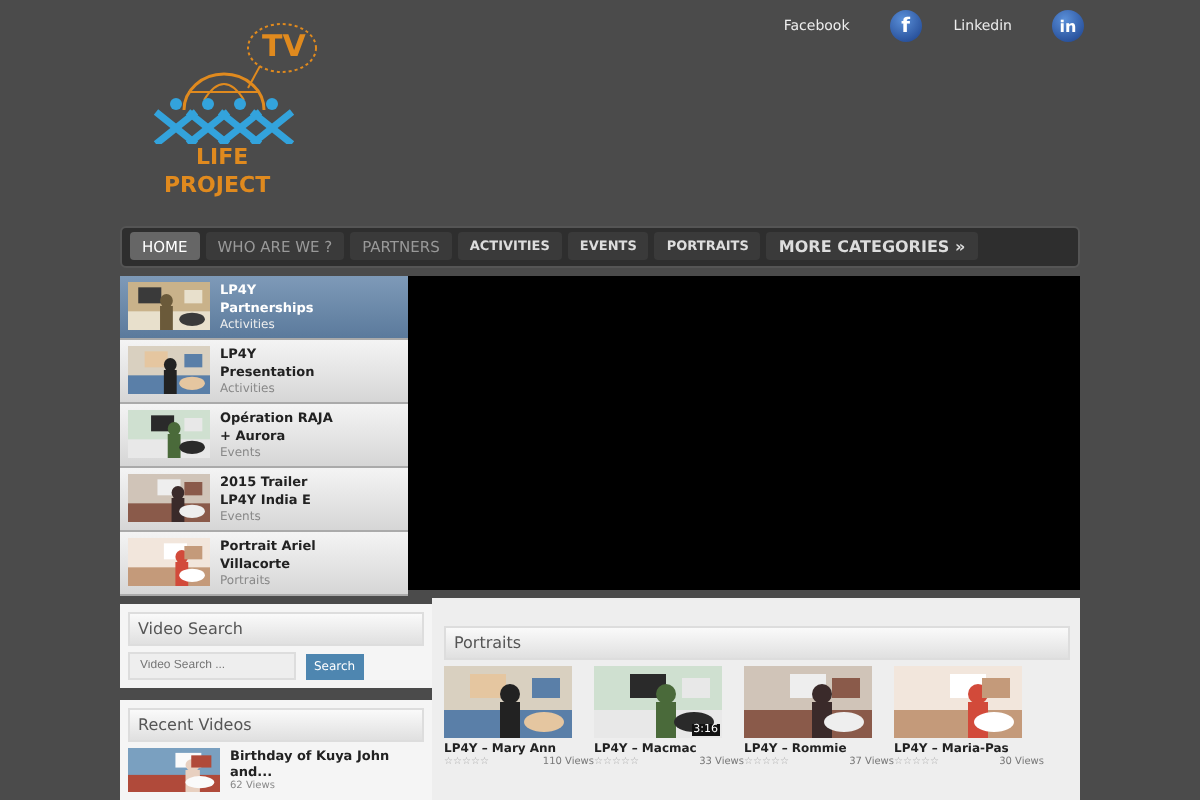  What do you see at coordinates (284, 47) in the screenshot?
I see `logo-label: TV` at bounding box center [284, 47].